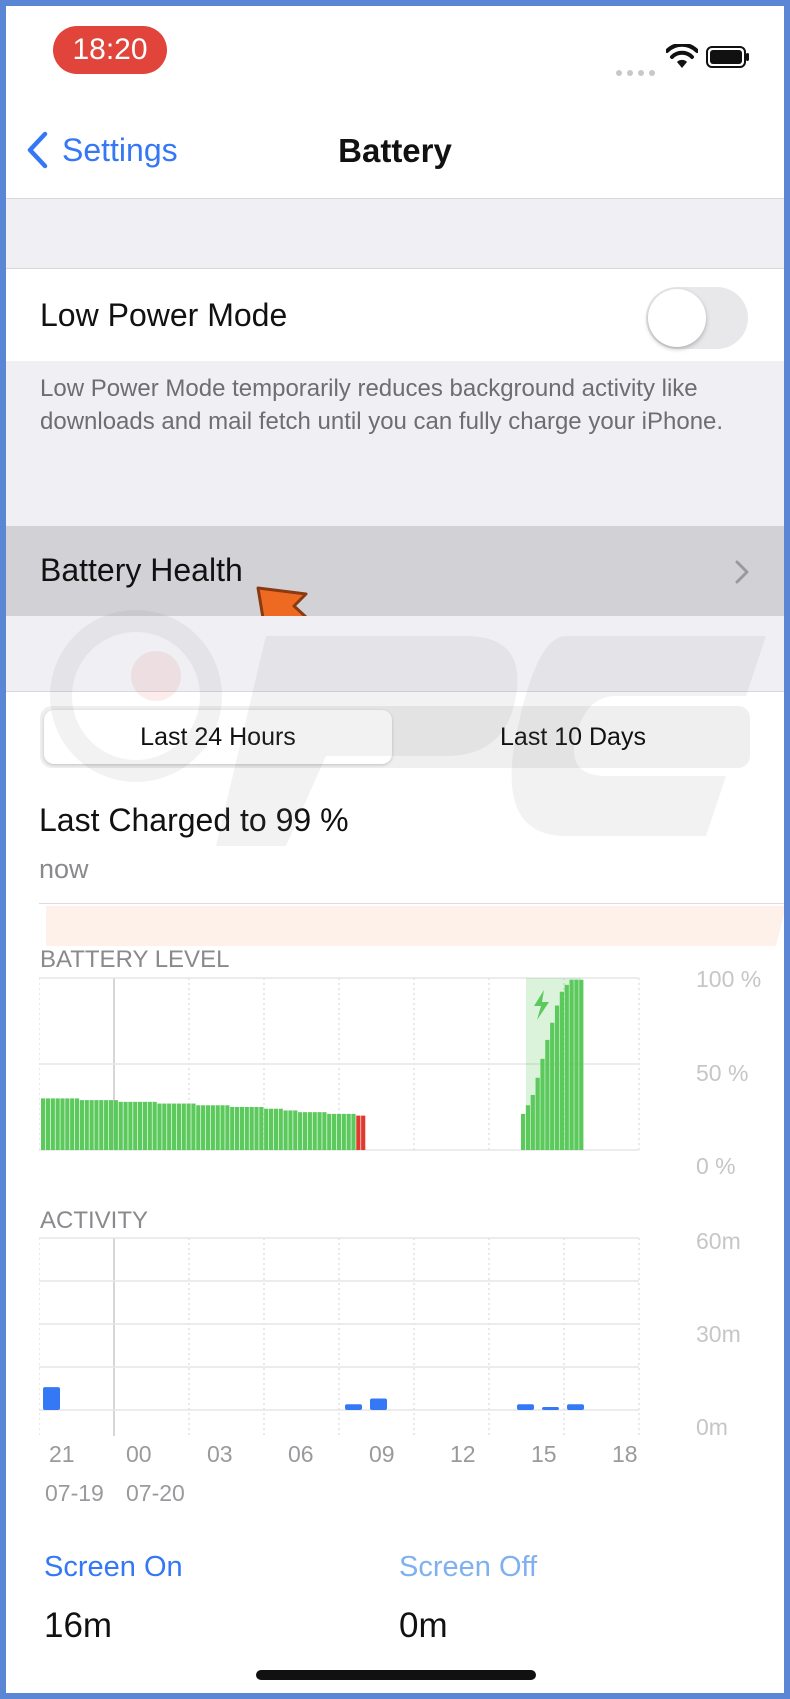  I want to click on low-power-mode-row: Low Power Mode, so click(395, 315).